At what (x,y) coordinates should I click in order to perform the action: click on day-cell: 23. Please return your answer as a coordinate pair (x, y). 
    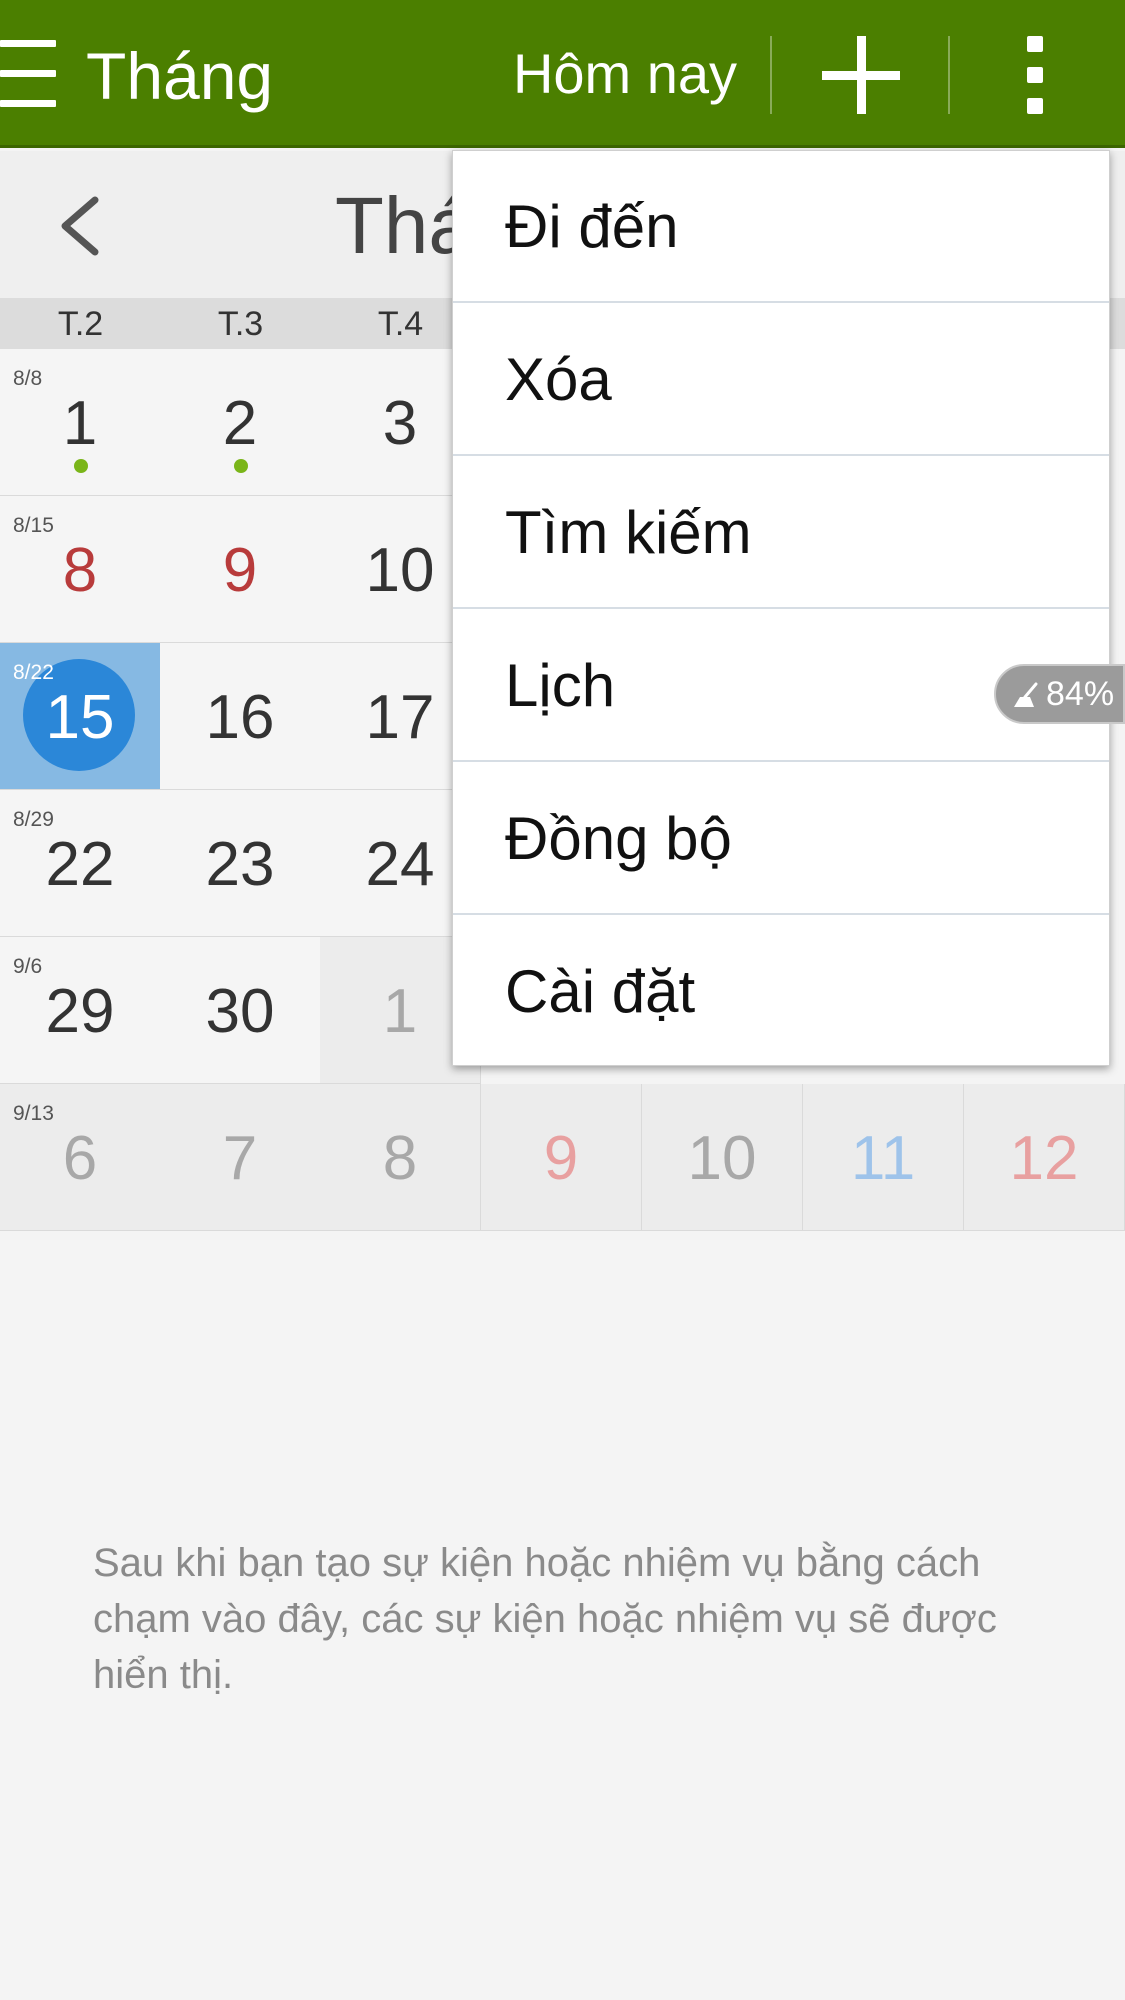
    Looking at the image, I should click on (240, 863).